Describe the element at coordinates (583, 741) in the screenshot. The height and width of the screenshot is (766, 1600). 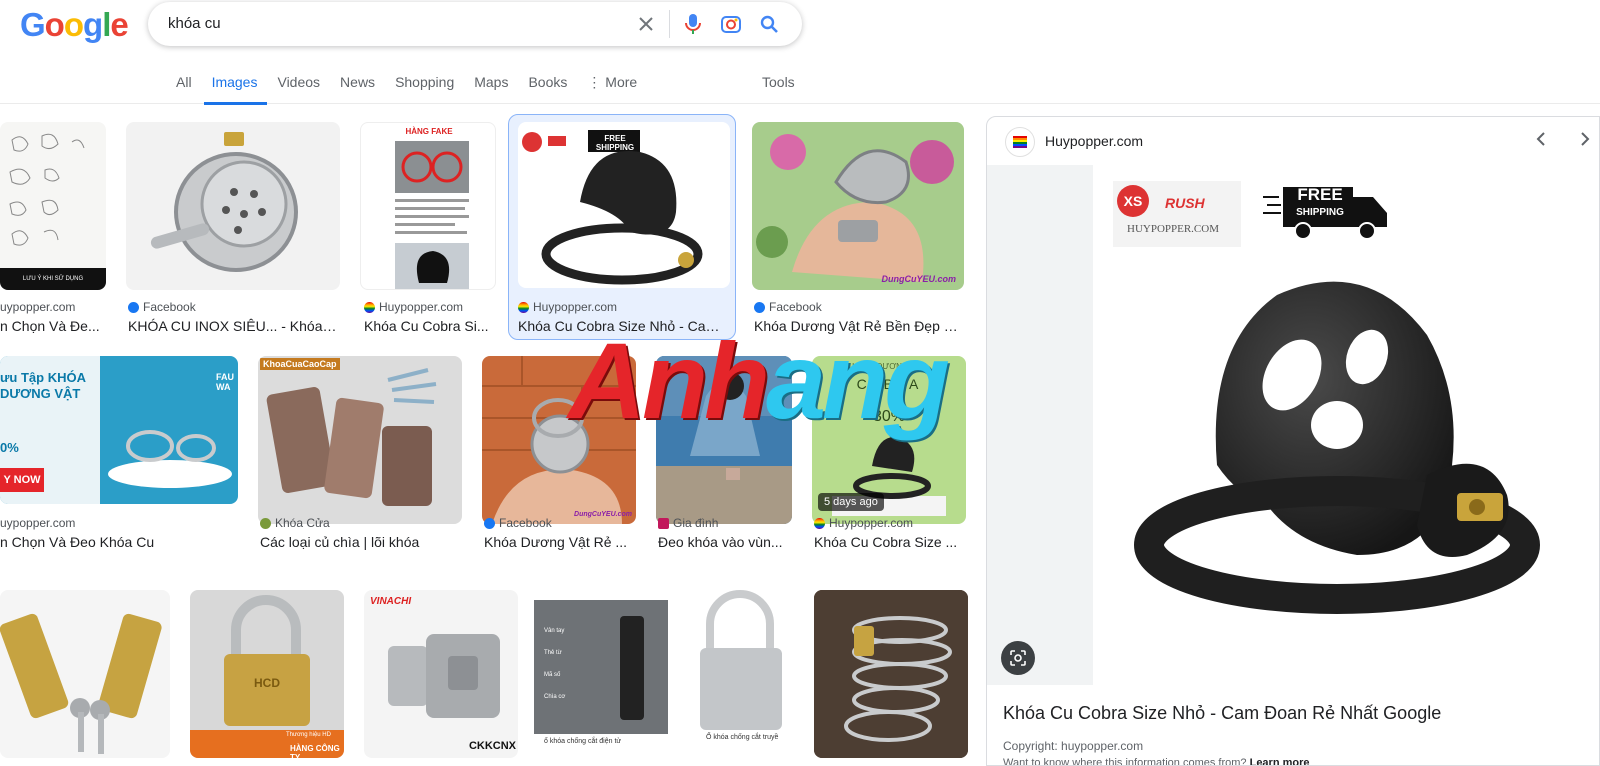
I see `thumb-caption-text: ổ khóa chống cắt điện tử` at that location.